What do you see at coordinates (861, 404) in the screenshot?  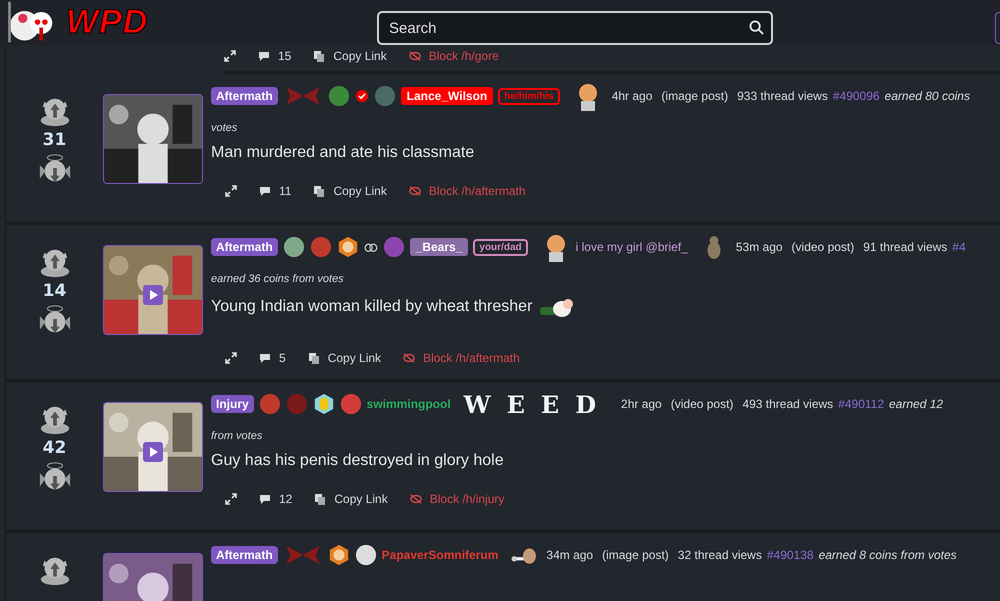 I see `post-id-link: #490112` at bounding box center [861, 404].